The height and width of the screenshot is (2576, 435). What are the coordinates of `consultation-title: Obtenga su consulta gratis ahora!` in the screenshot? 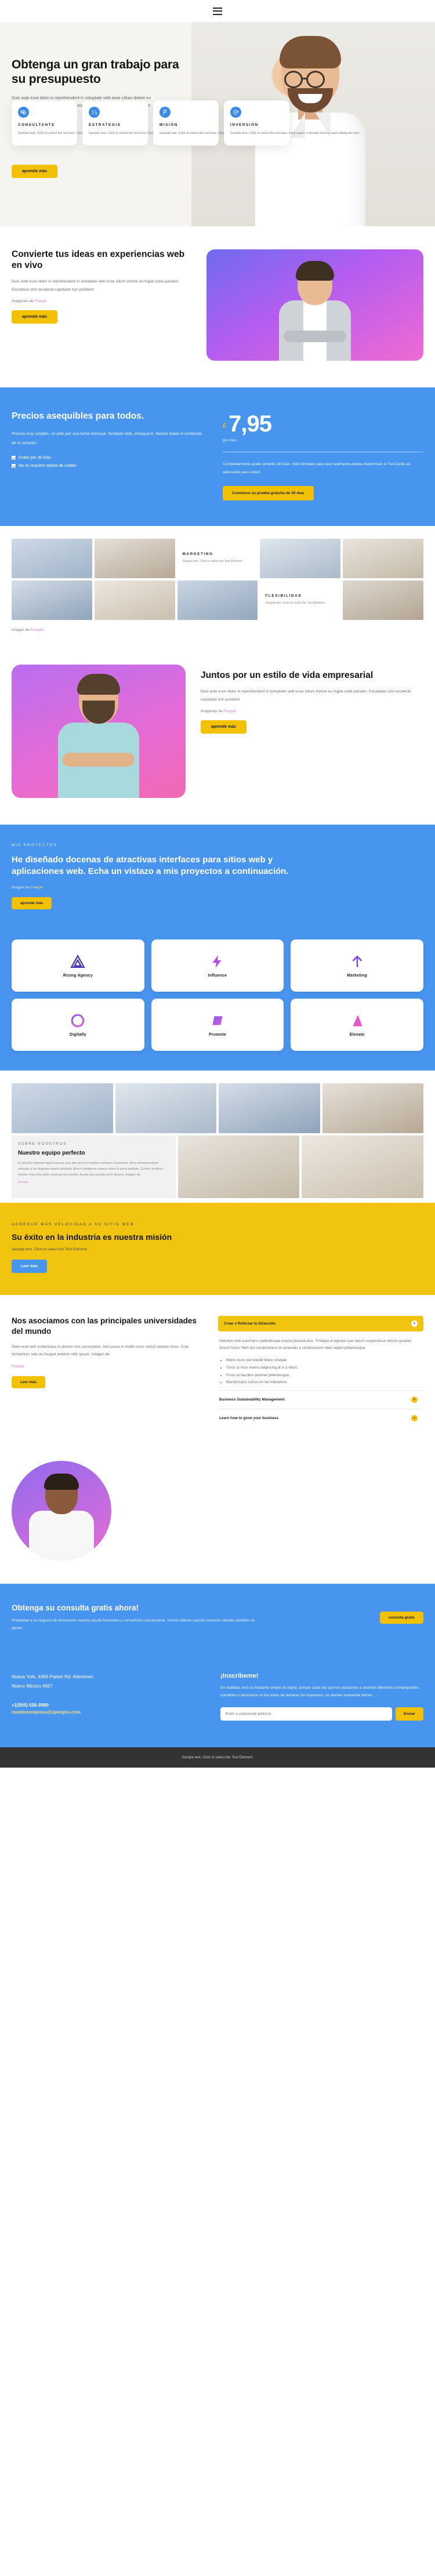 It's located at (75, 1608).